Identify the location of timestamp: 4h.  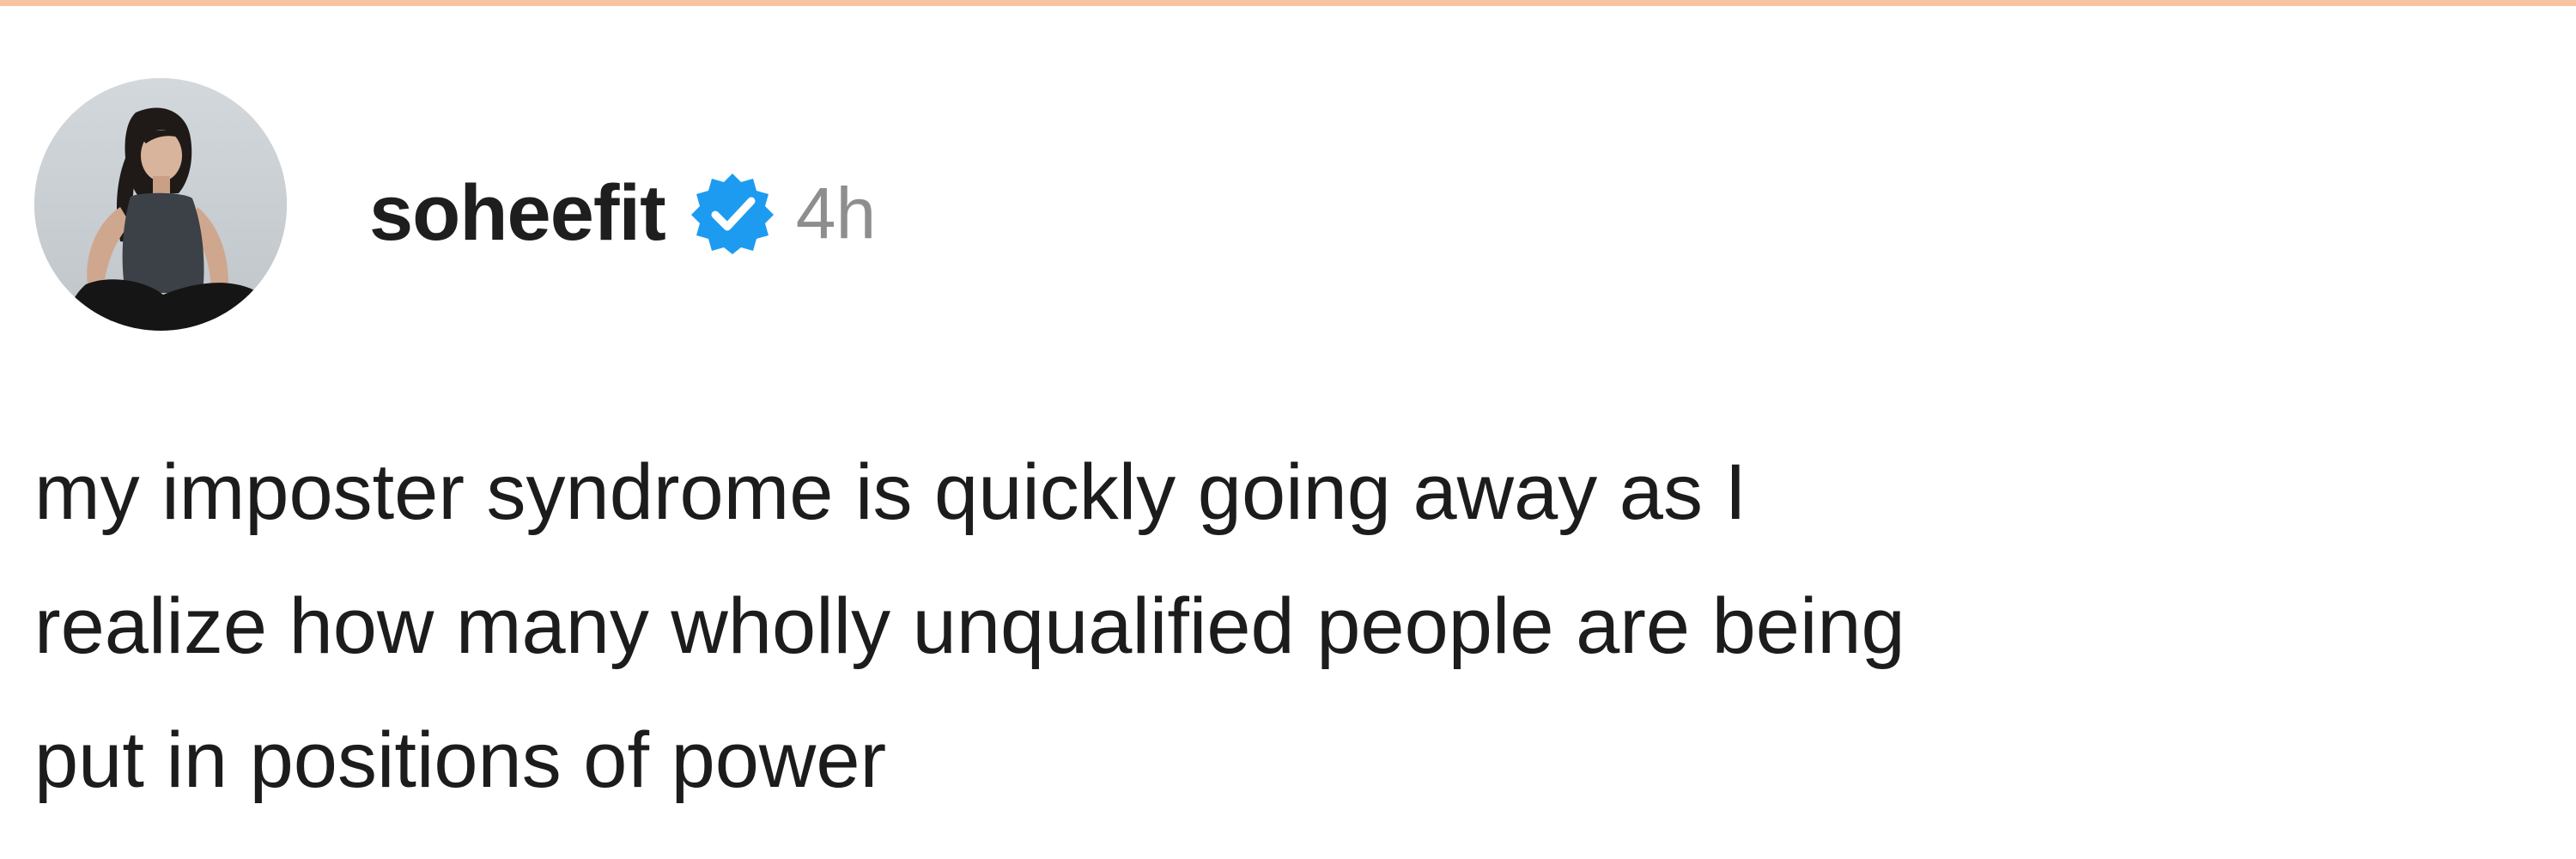
(836, 213).